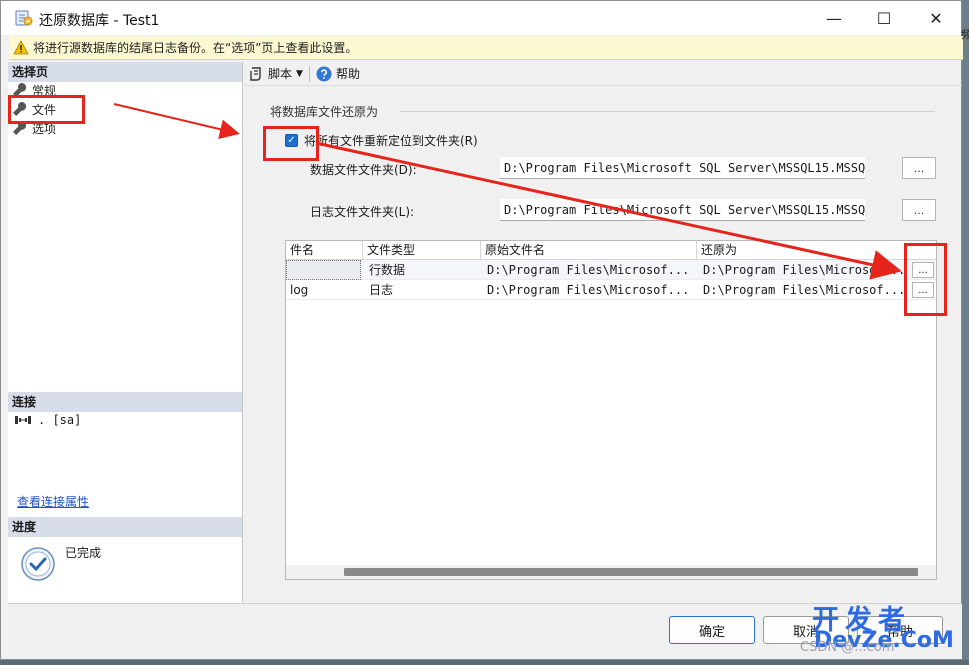  I want to click on select-page-header: 选择页, so click(125, 72).